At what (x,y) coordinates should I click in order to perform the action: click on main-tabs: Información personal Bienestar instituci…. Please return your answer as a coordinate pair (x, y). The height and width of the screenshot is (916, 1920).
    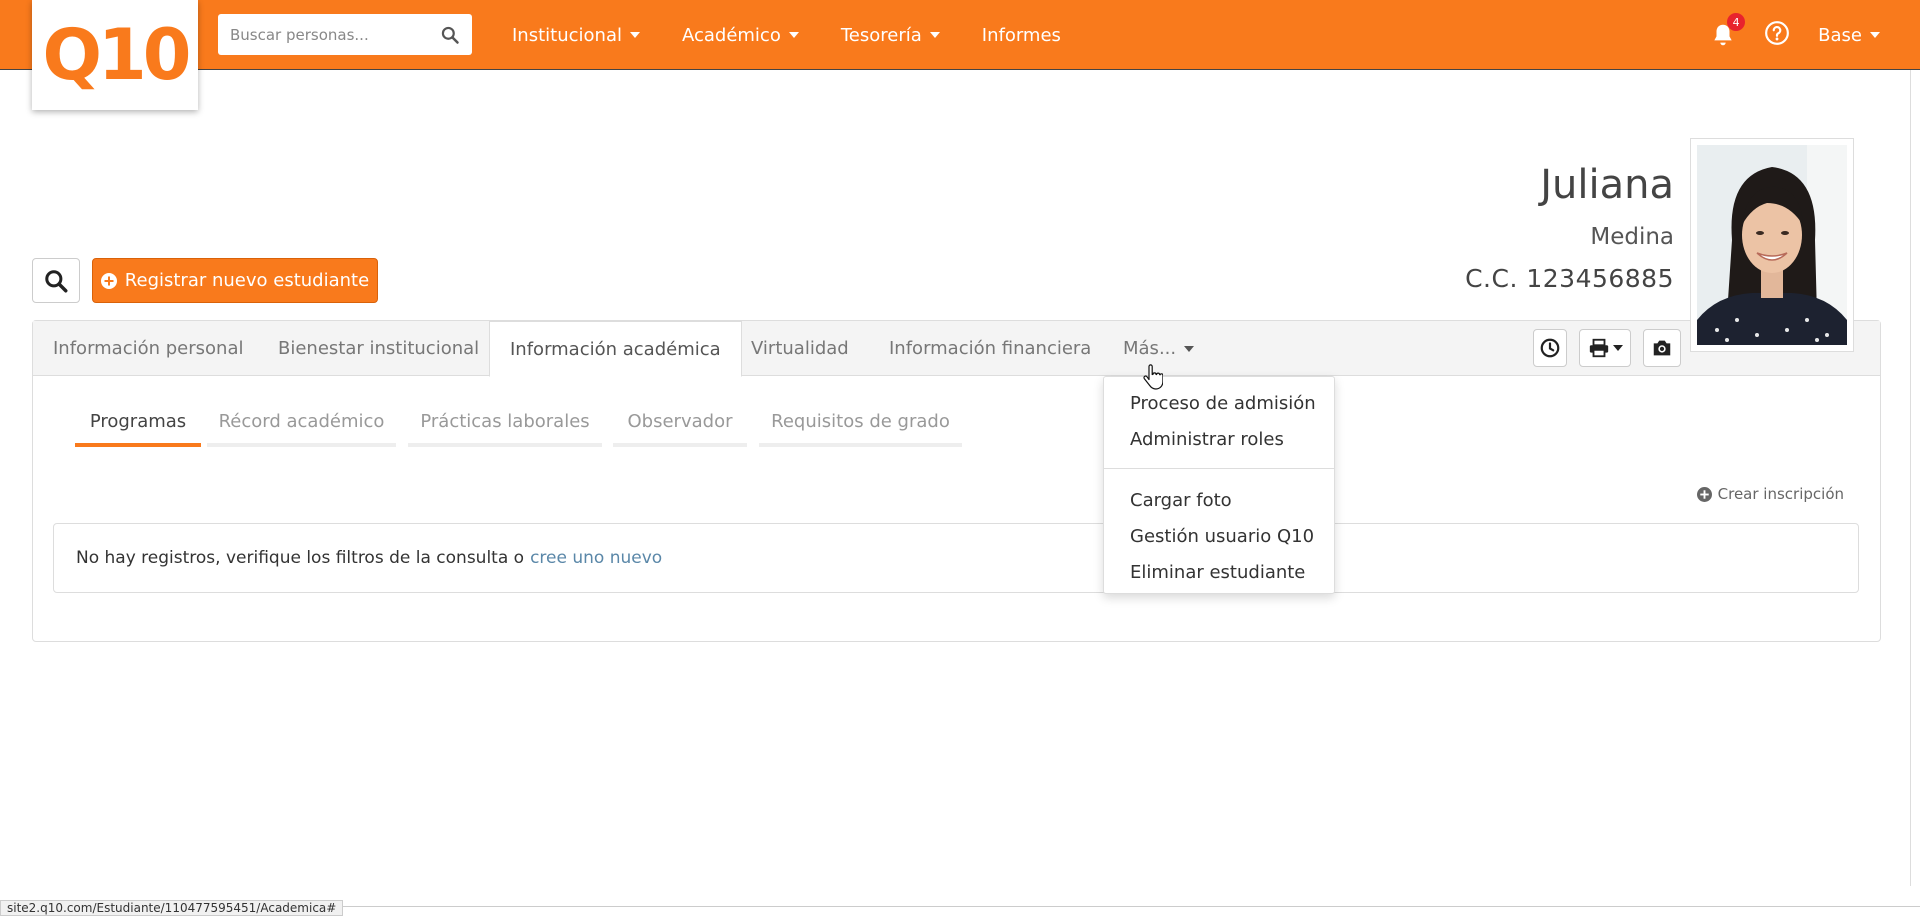
    Looking at the image, I should click on (956, 349).